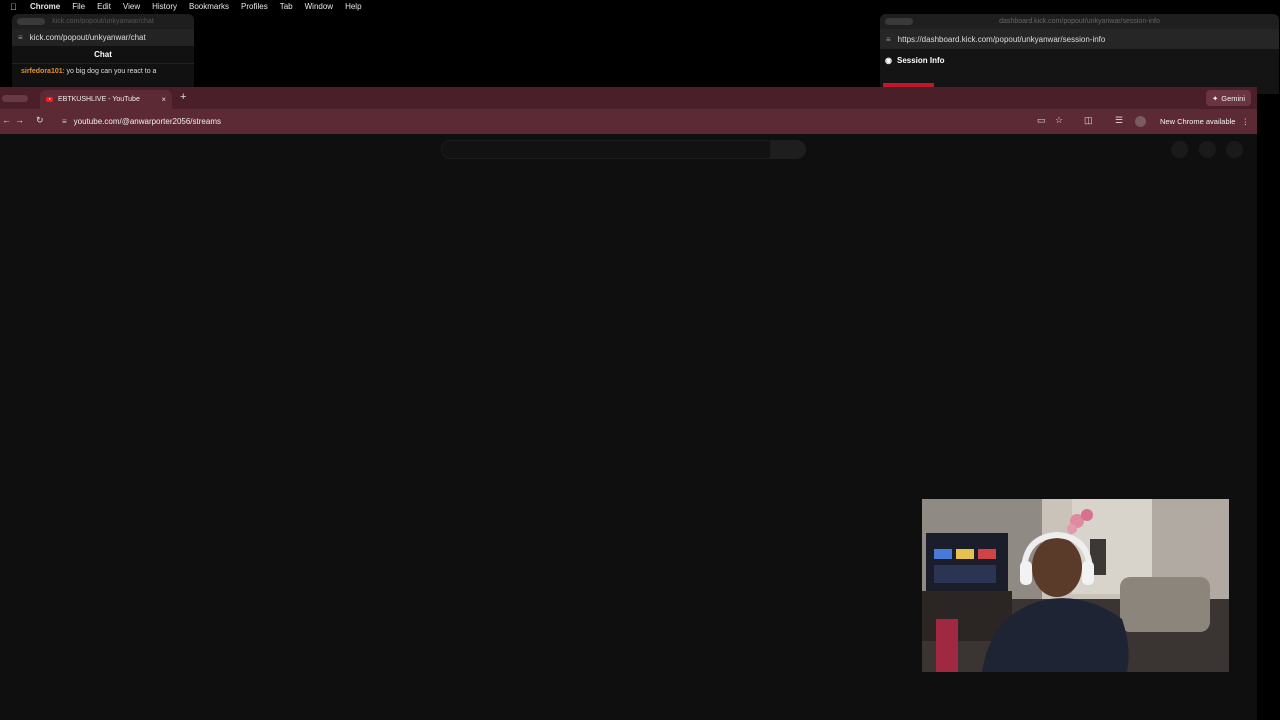 The height and width of the screenshot is (720, 1280). I want to click on profile-avatar-icon, so click(1140, 121).